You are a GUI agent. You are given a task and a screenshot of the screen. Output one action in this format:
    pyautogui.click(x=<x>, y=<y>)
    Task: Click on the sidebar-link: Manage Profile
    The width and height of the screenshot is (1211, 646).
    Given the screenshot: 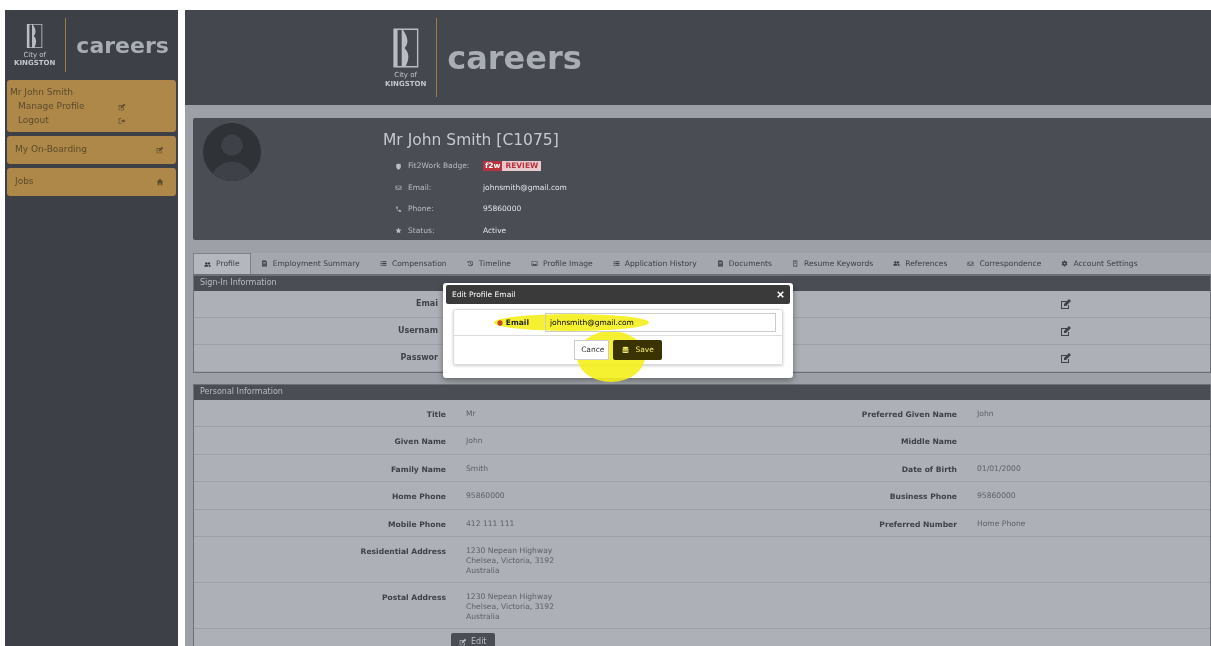 What is the action you would take?
    pyautogui.click(x=91, y=106)
    